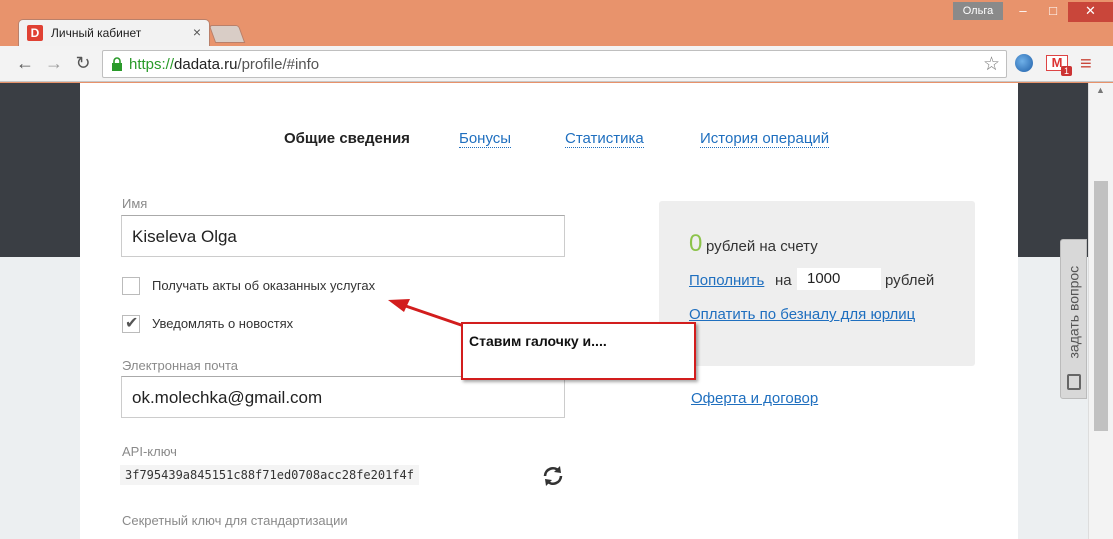 The height and width of the screenshot is (539, 1113). What do you see at coordinates (278, 64) in the screenshot?
I see `url-path: /profile/#info` at bounding box center [278, 64].